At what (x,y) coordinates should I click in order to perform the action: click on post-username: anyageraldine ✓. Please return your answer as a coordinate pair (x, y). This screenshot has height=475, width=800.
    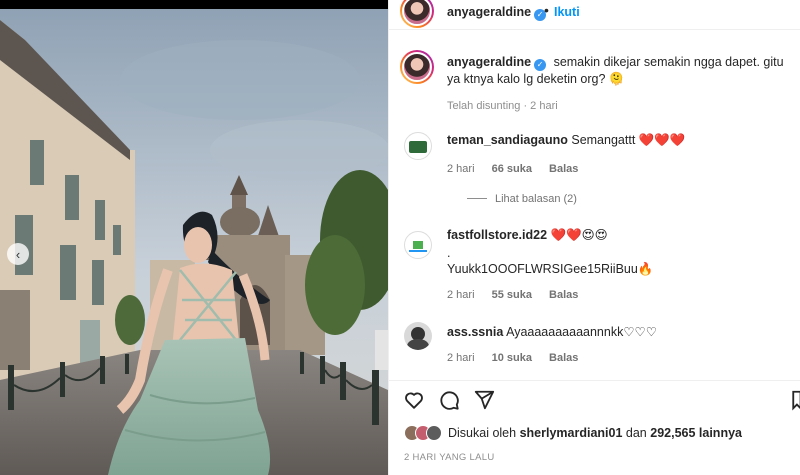
    Looking at the image, I should click on (497, 13).